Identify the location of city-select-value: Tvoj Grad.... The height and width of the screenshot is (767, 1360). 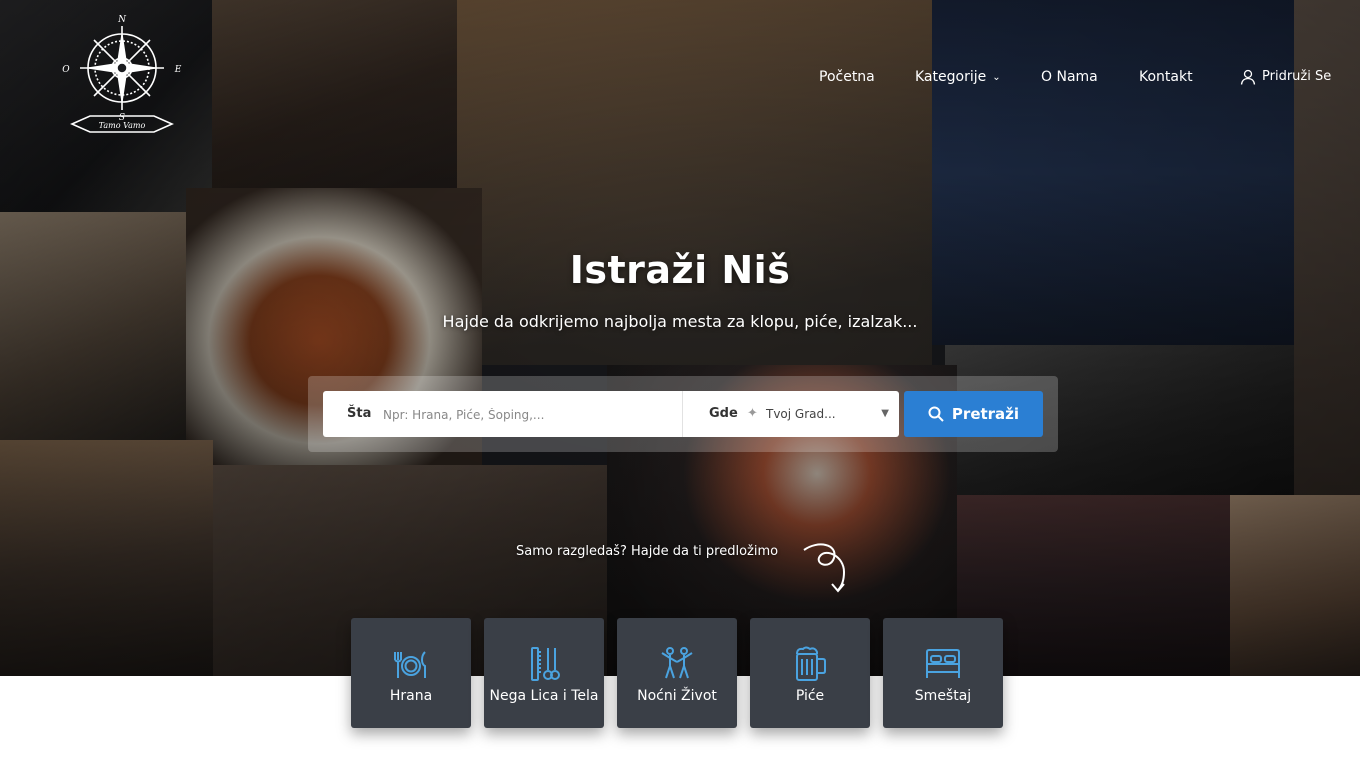
(801, 414).